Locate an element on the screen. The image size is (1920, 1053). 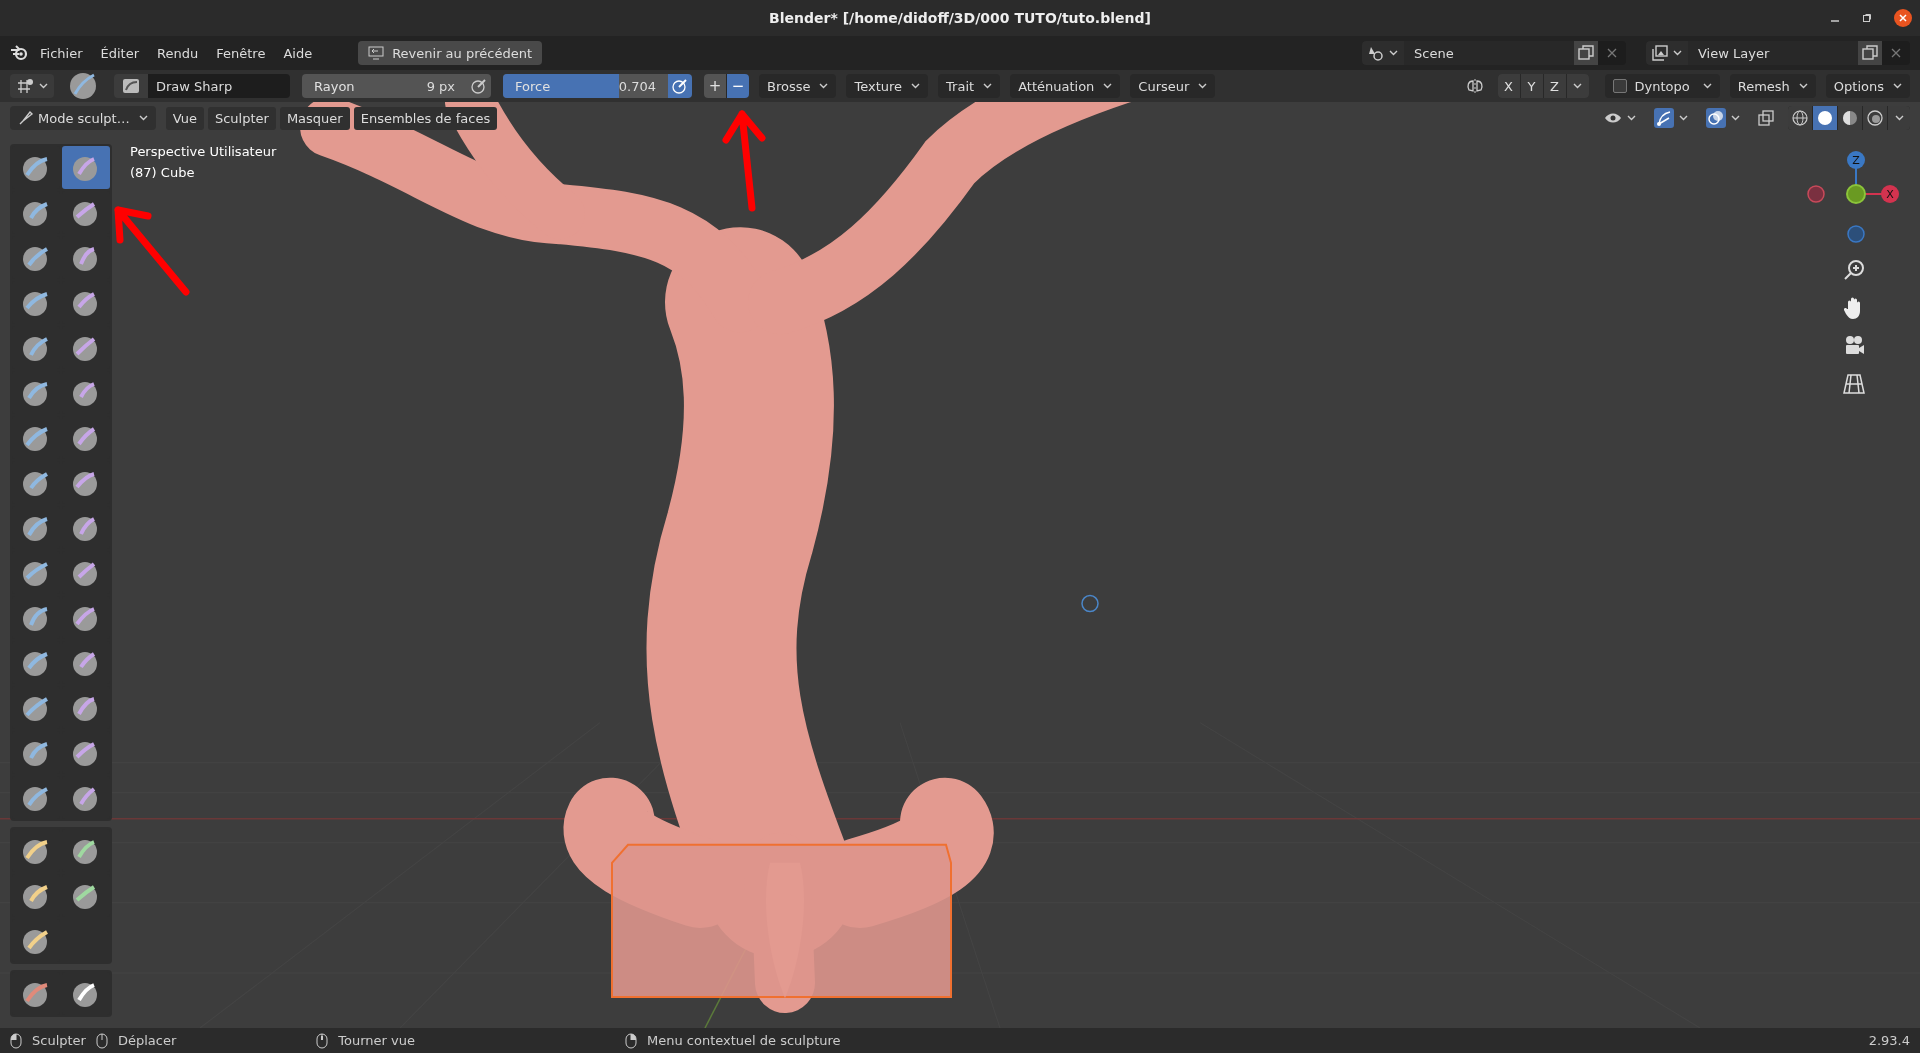
axis-label: Z is located at coordinates (1856, 160).